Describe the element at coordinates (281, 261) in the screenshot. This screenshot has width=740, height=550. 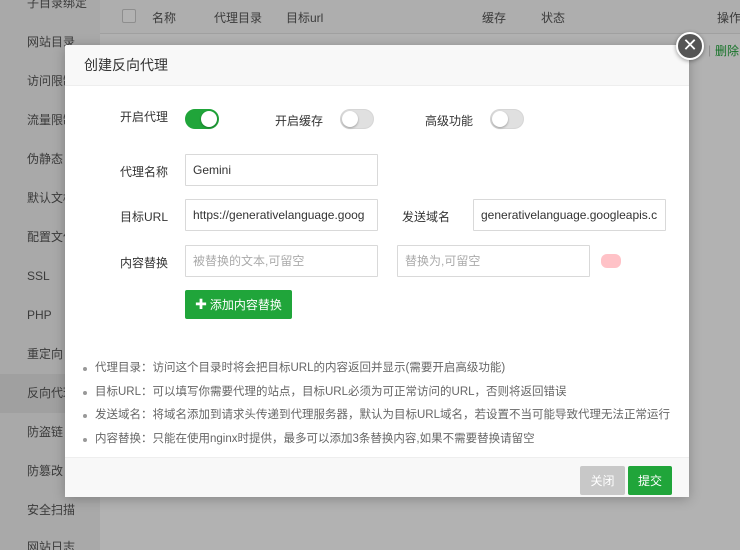
I see `replace-from-input` at that location.